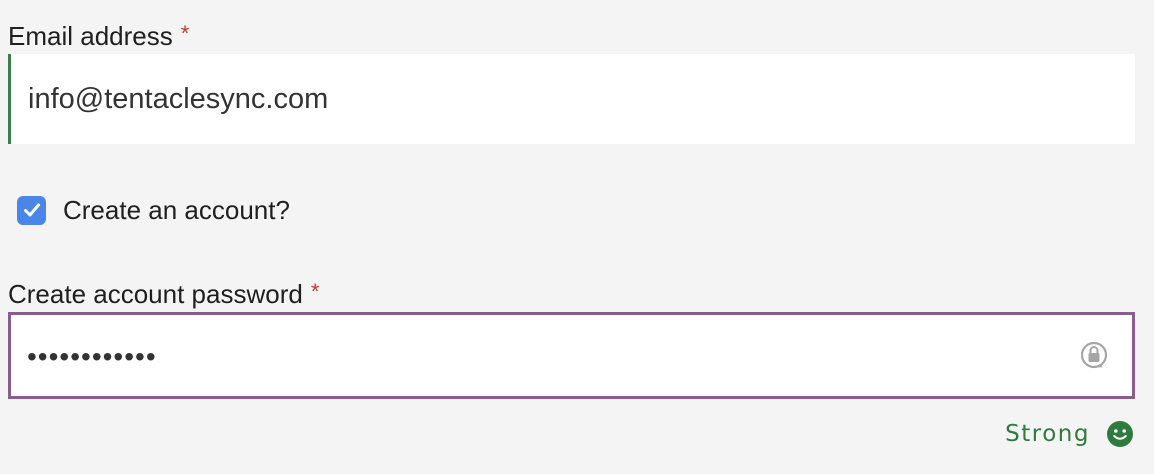 The height and width of the screenshot is (474, 1154). I want to click on password-label: Create account password *, so click(163, 295).